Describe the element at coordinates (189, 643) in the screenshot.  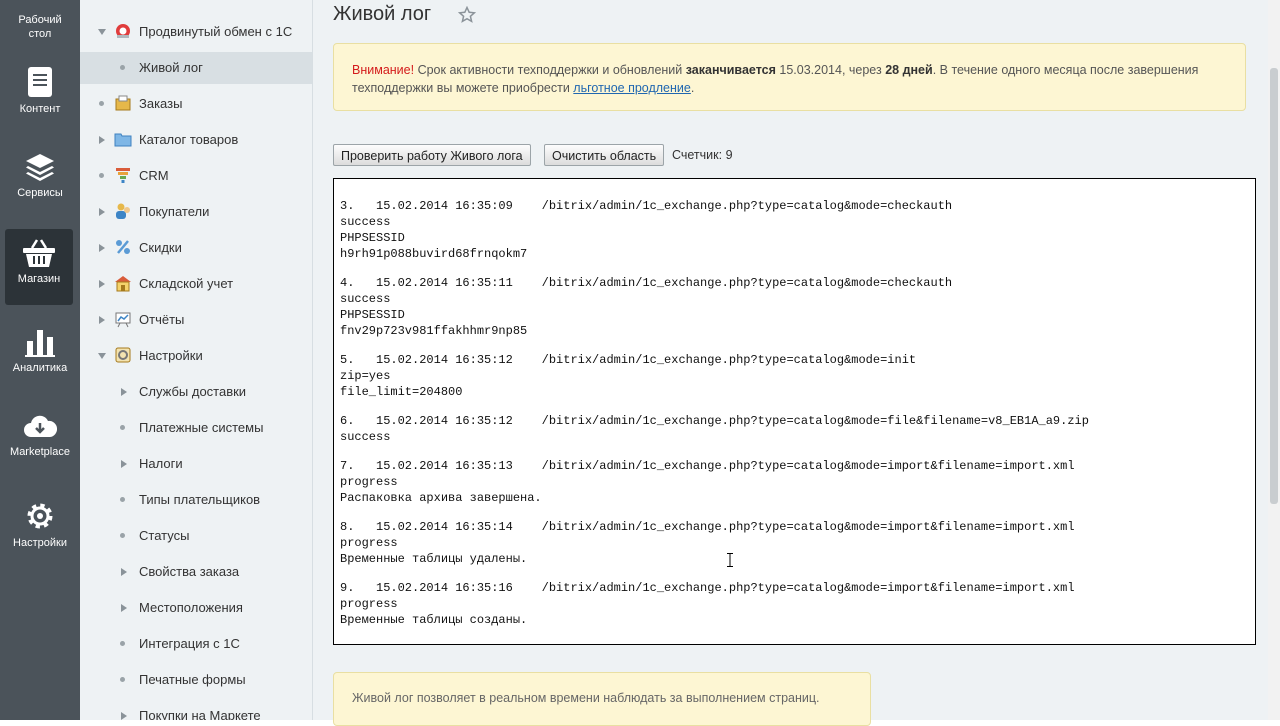
I see `tree-item-label: Интеграция с 1С` at that location.